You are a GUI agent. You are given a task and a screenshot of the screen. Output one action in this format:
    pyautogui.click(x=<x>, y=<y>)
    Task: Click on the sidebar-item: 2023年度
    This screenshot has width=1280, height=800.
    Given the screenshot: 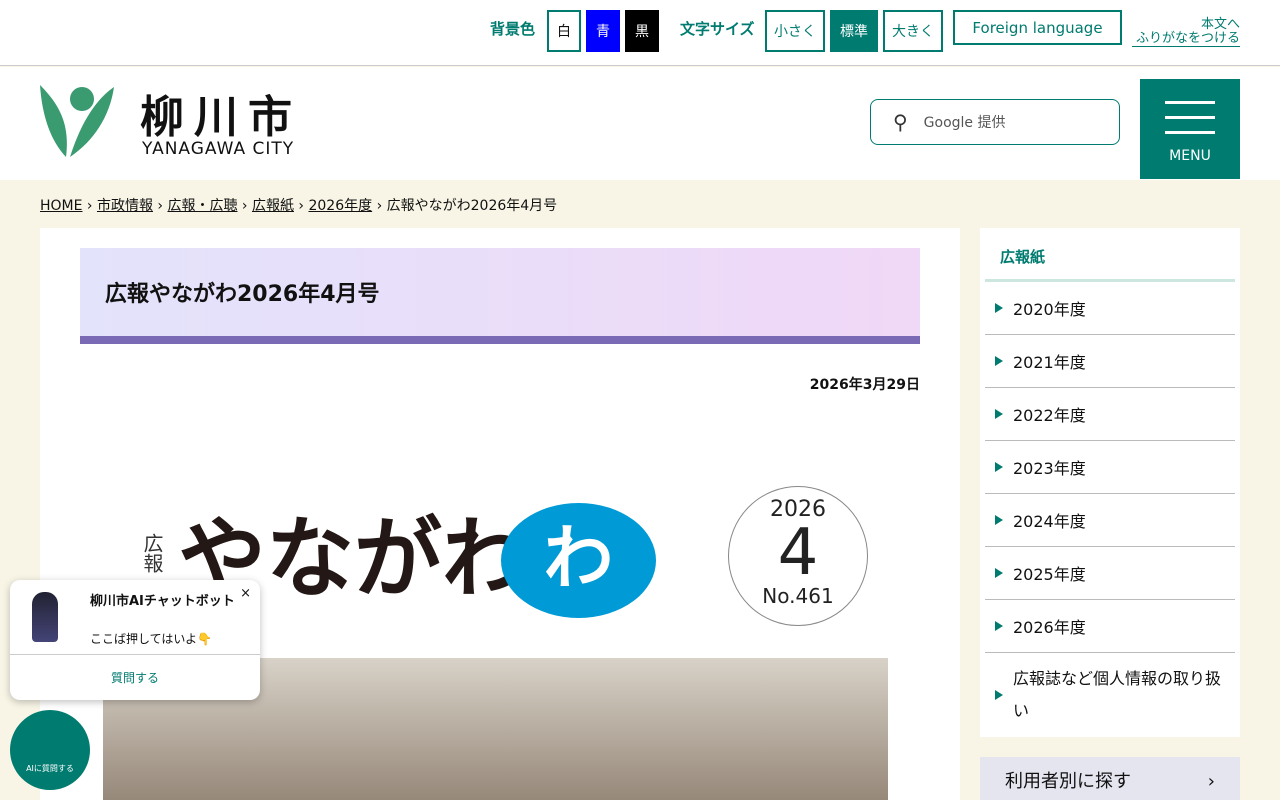 What is the action you would take?
    pyautogui.click(x=1110, y=467)
    